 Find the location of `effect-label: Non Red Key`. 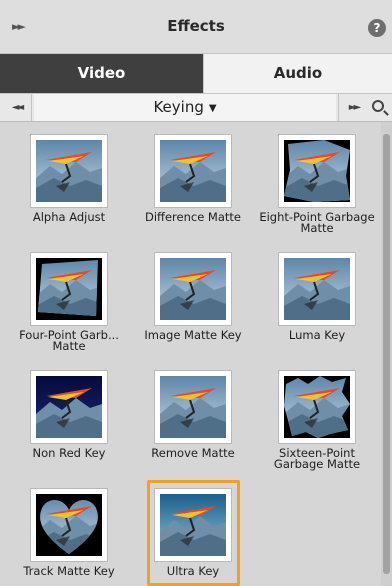

effect-label: Non Red Key is located at coordinates (69, 453).